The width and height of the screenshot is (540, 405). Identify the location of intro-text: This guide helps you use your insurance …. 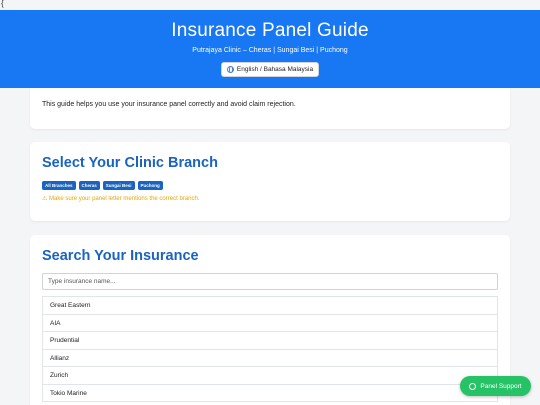
(169, 104).